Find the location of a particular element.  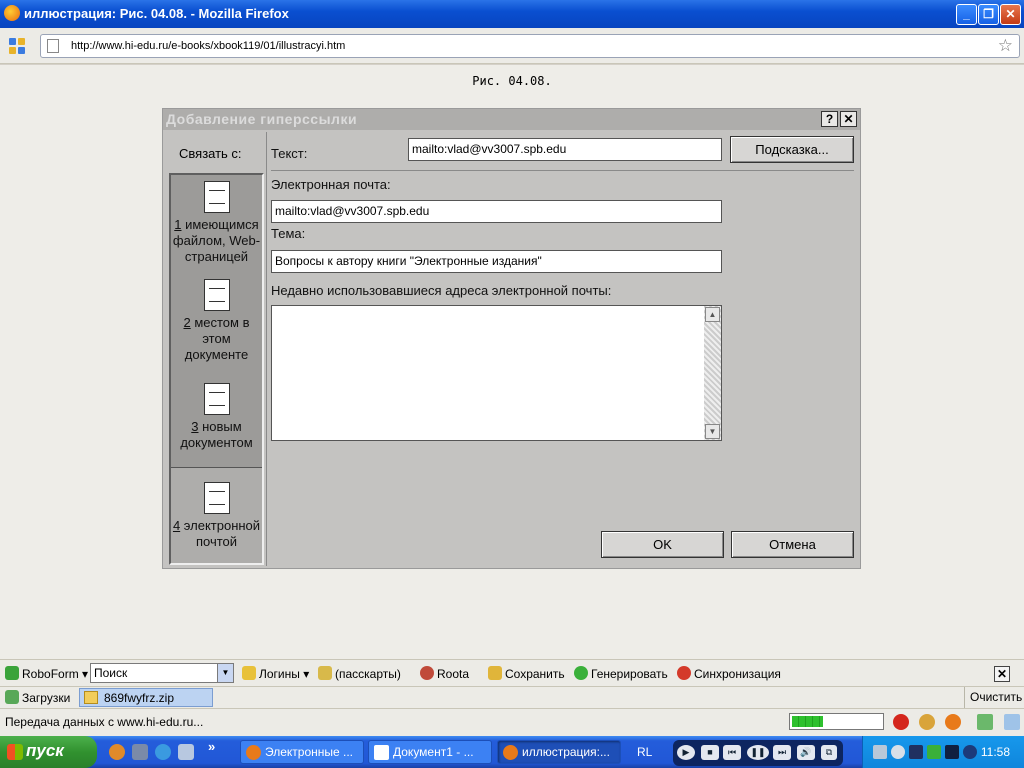

start-button: пуск is located at coordinates (48, 752).